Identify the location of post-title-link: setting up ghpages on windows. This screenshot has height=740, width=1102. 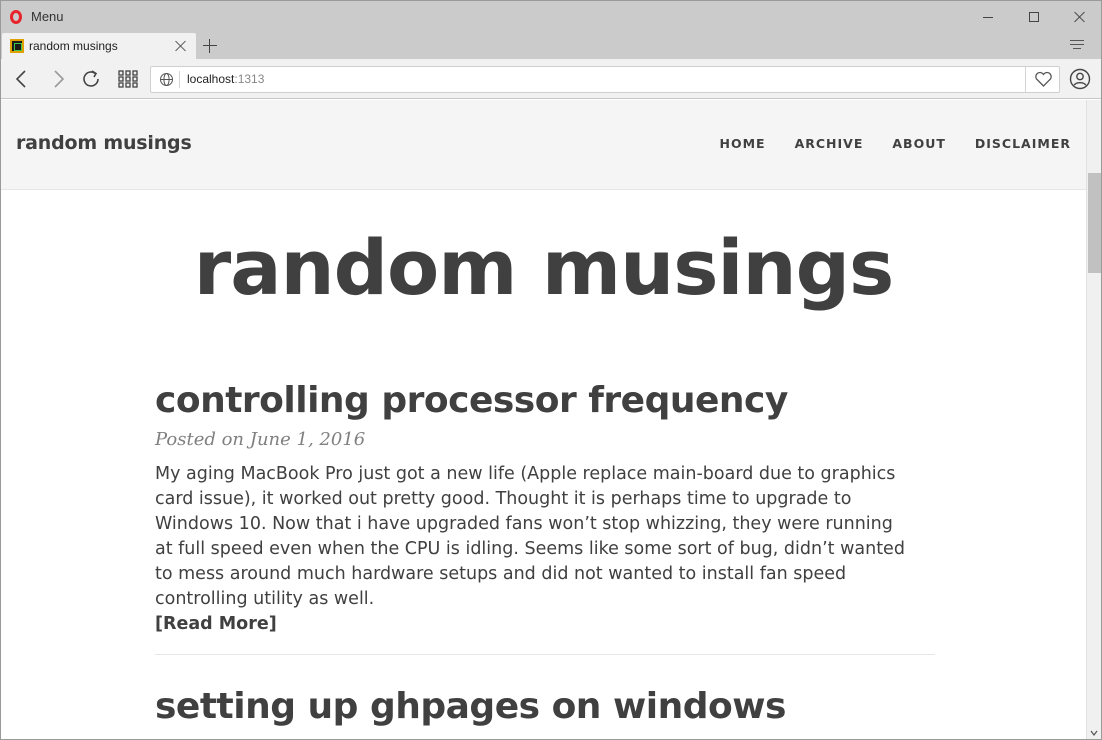
(545, 706).